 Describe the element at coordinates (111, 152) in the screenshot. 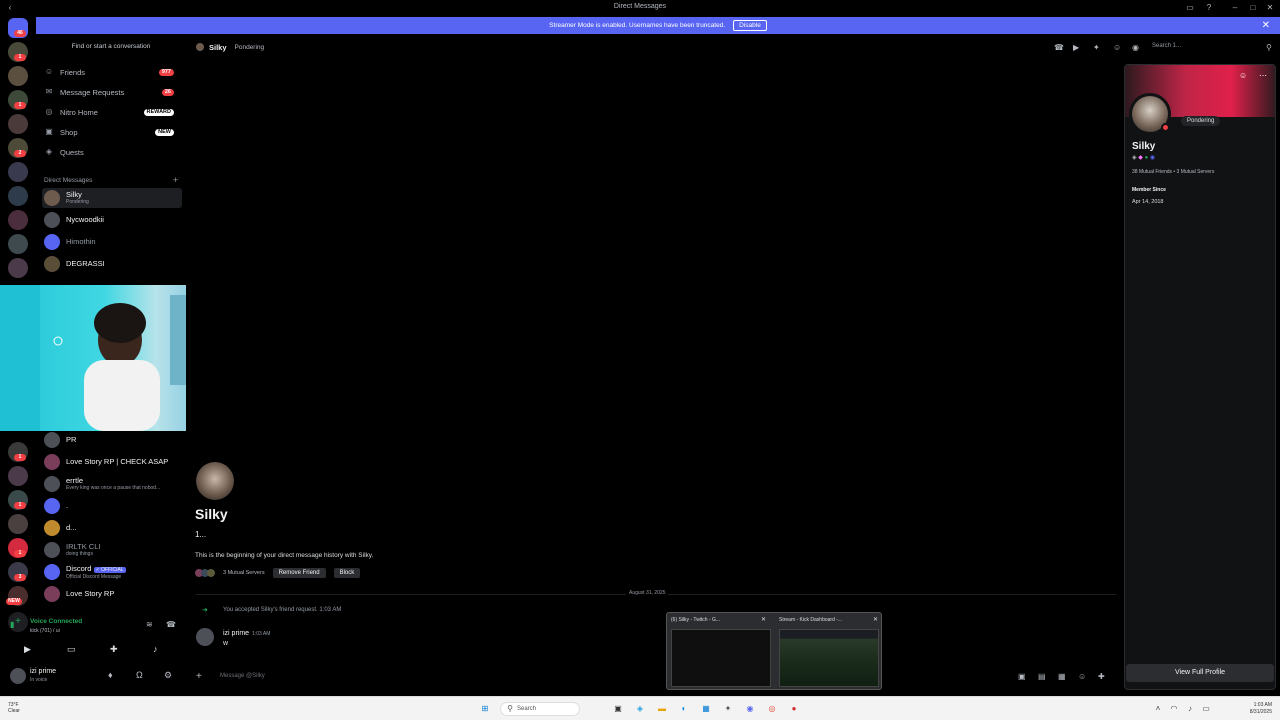

I see `nav-quests: ◈ Quests` at that location.